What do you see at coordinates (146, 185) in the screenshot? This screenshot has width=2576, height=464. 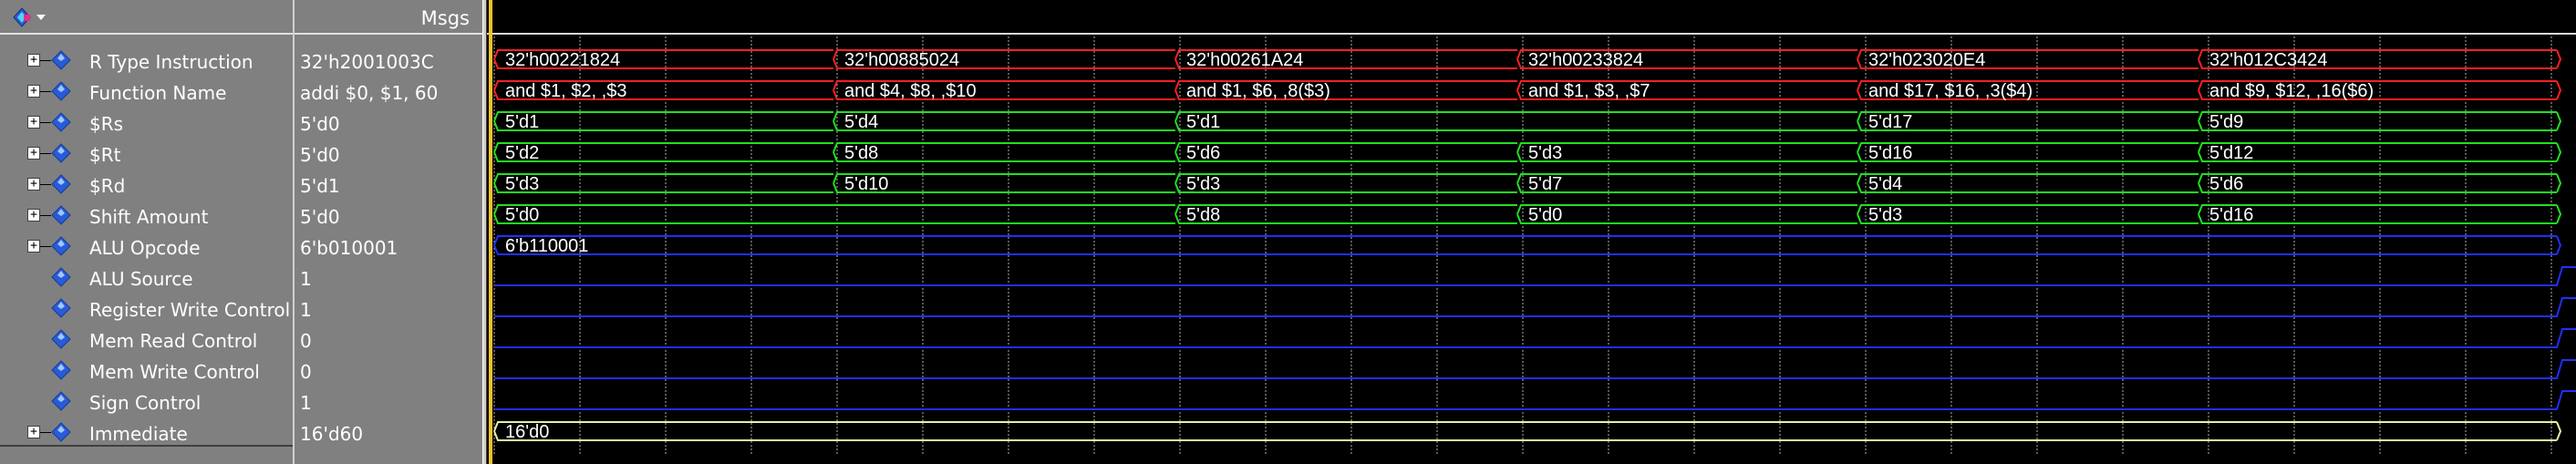 I see `signal-row-rd: + $Rd` at bounding box center [146, 185].